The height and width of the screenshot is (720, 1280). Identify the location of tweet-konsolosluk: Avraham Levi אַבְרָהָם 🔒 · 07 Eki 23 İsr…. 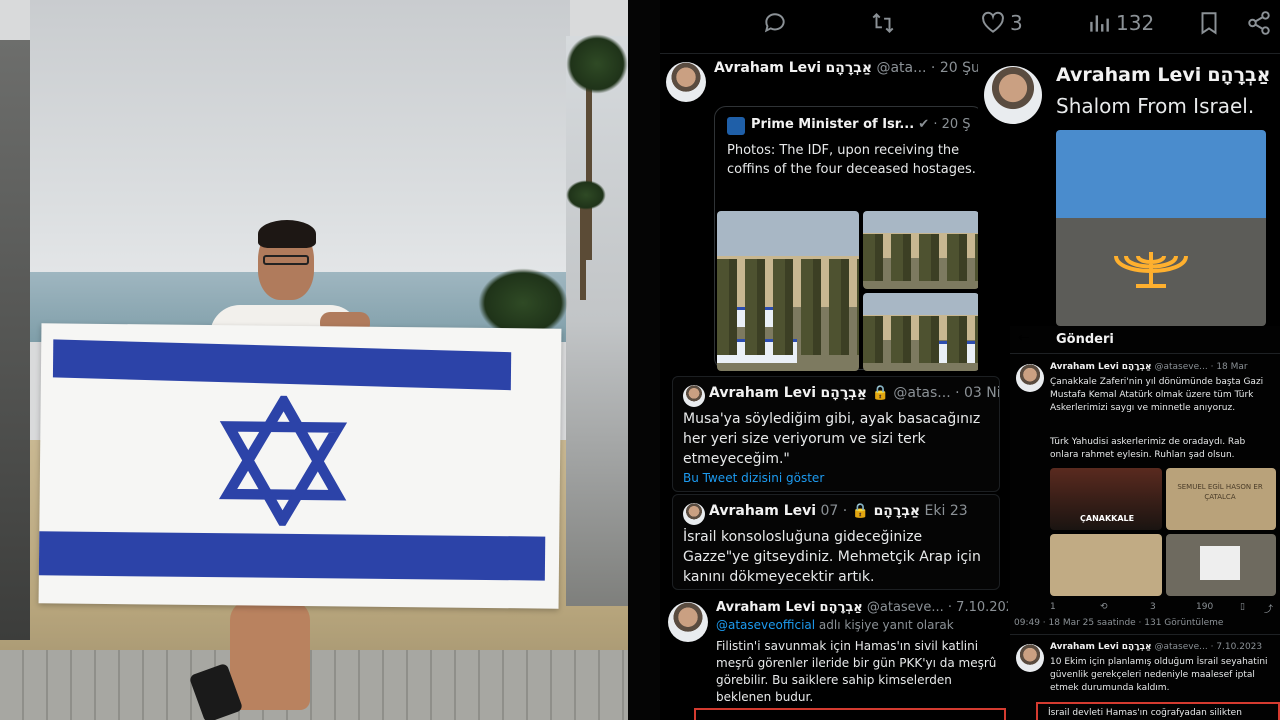
(836, 542).